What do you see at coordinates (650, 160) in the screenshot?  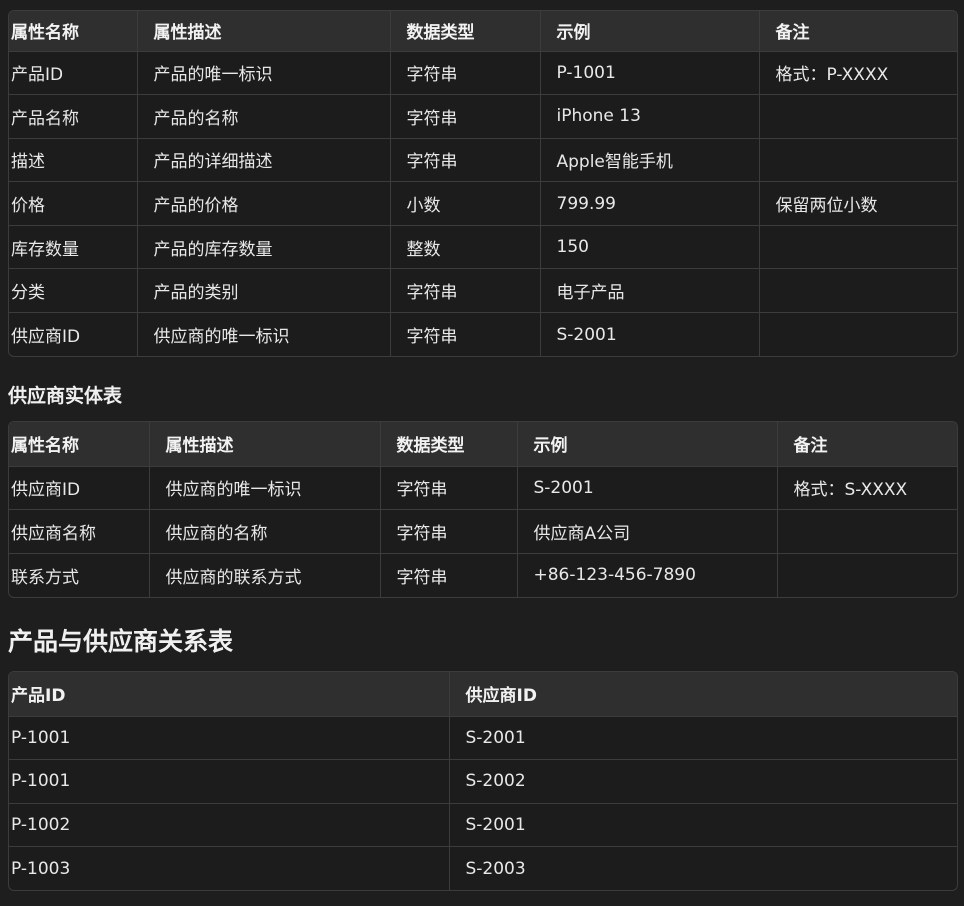 I see `table-cell: Apple智能手机` at bounding box center [650, 160].